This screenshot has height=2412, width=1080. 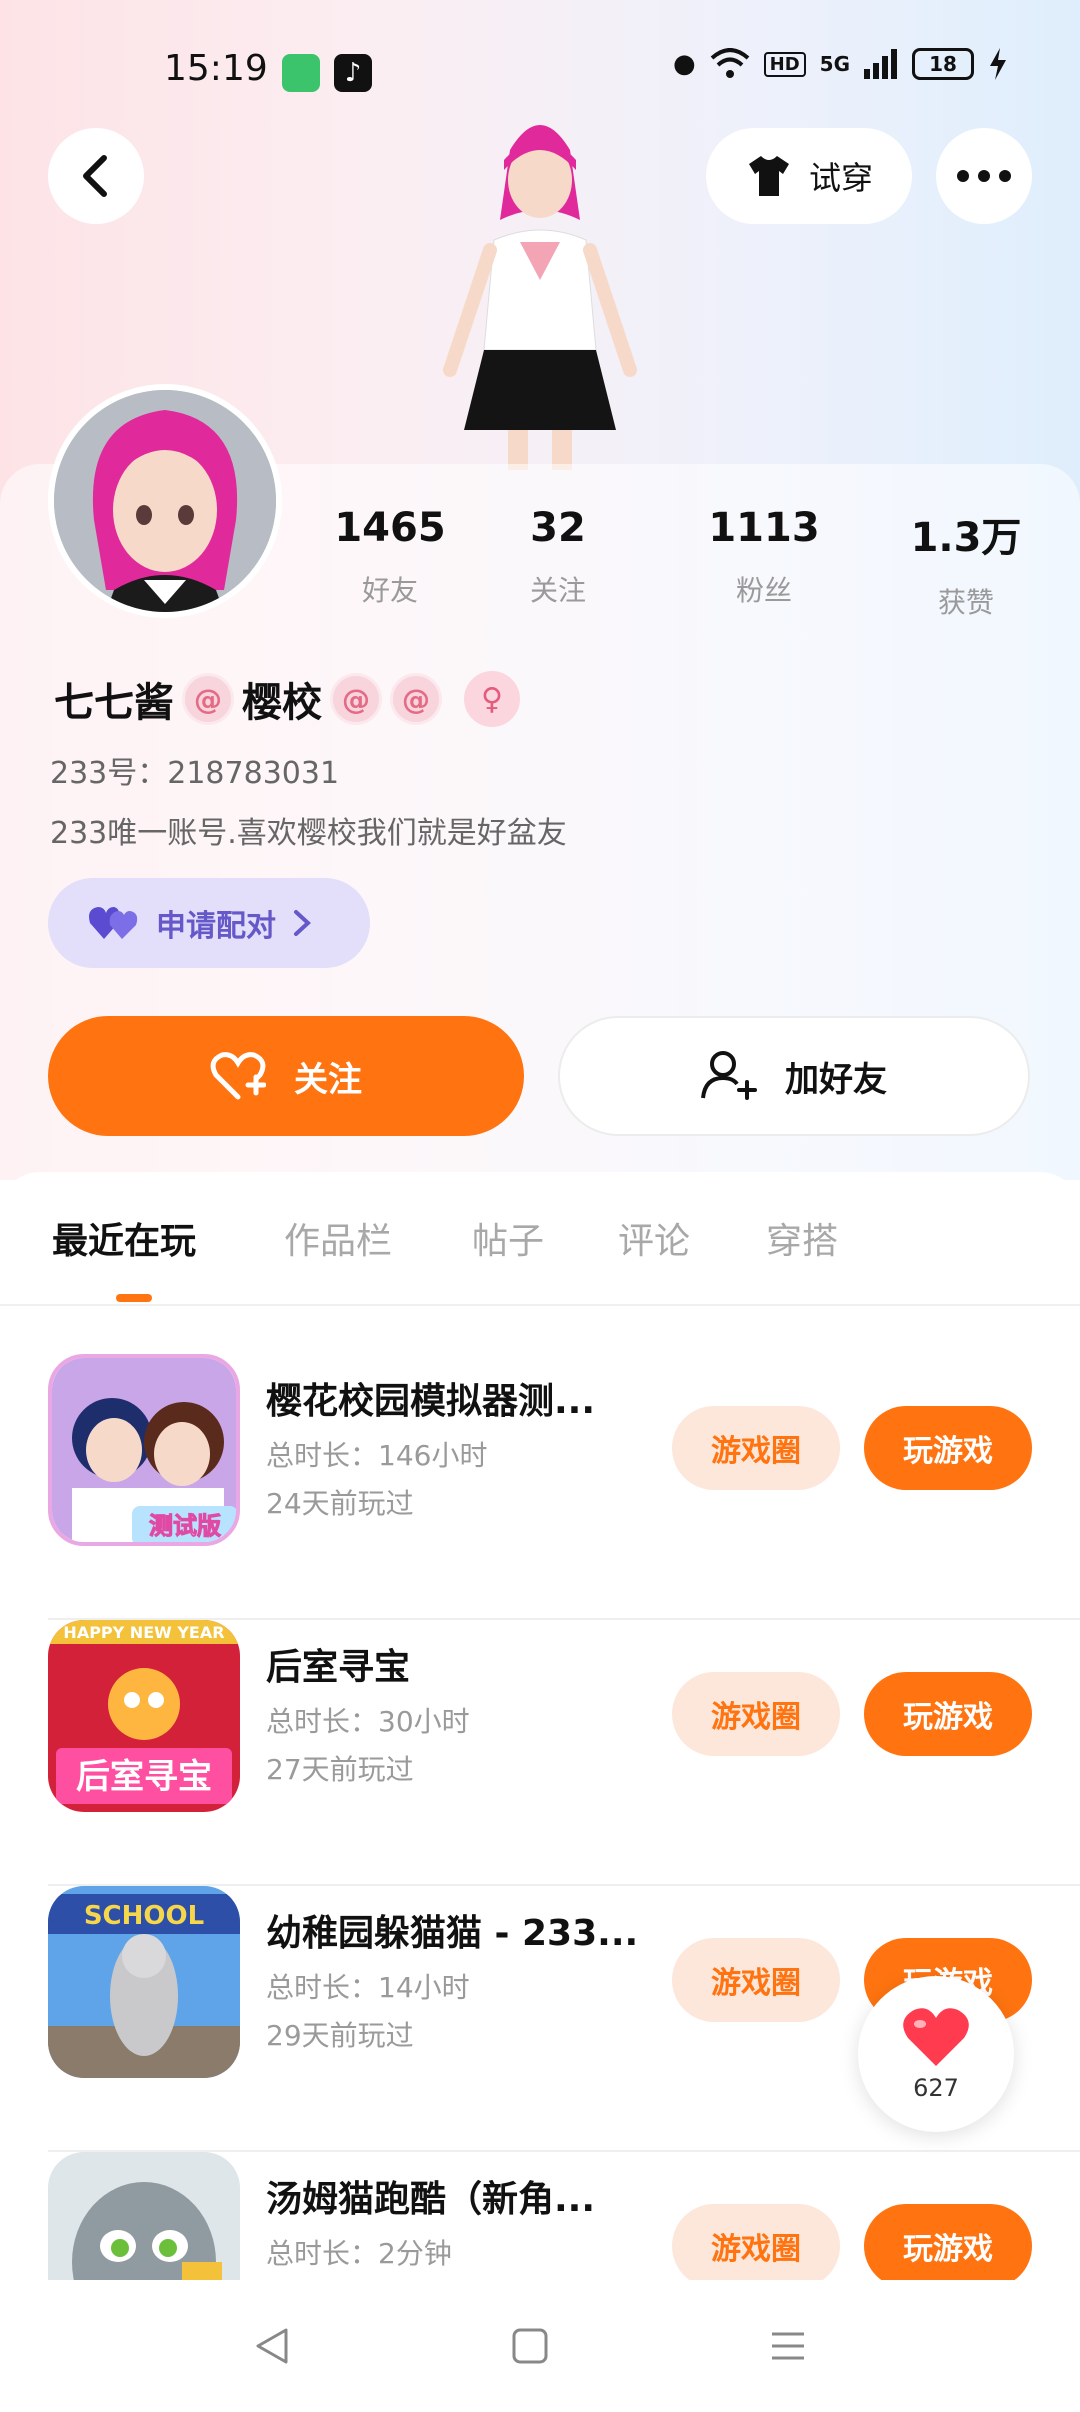 I want to click on triangle-back-icon, so click(x=272, y=2346).